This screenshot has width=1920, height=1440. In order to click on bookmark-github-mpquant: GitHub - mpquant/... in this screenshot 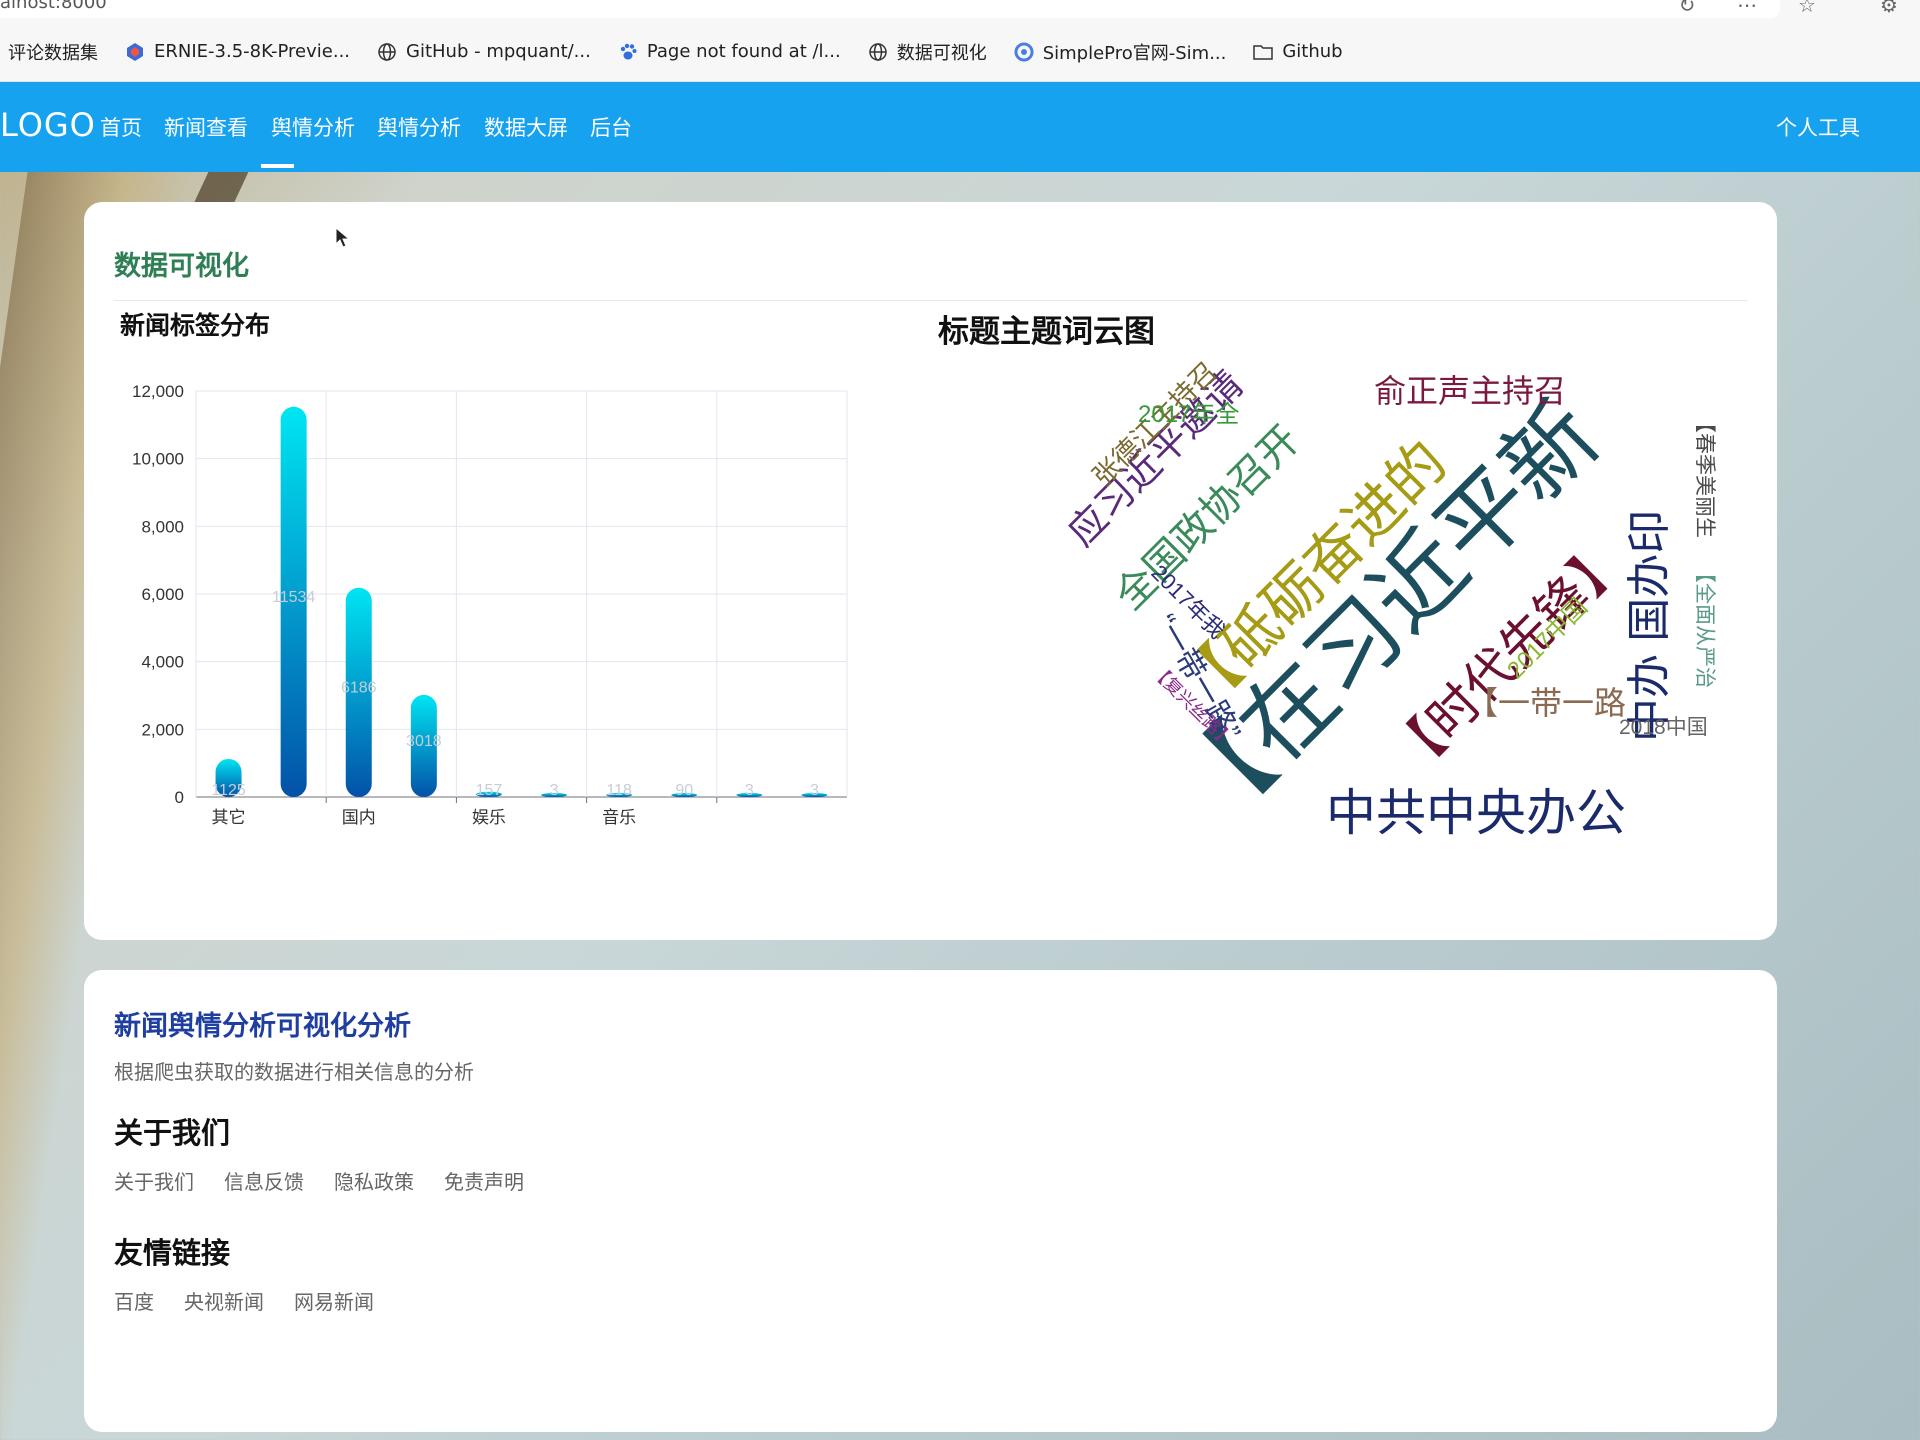, I will do `click(483, 52)`.